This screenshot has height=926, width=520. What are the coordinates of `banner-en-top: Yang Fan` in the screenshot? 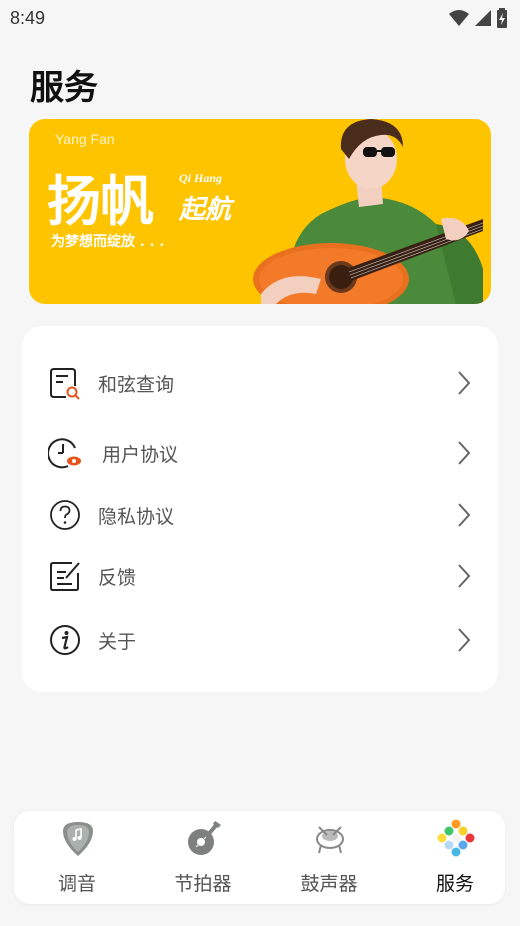 It's located at (85, 139).